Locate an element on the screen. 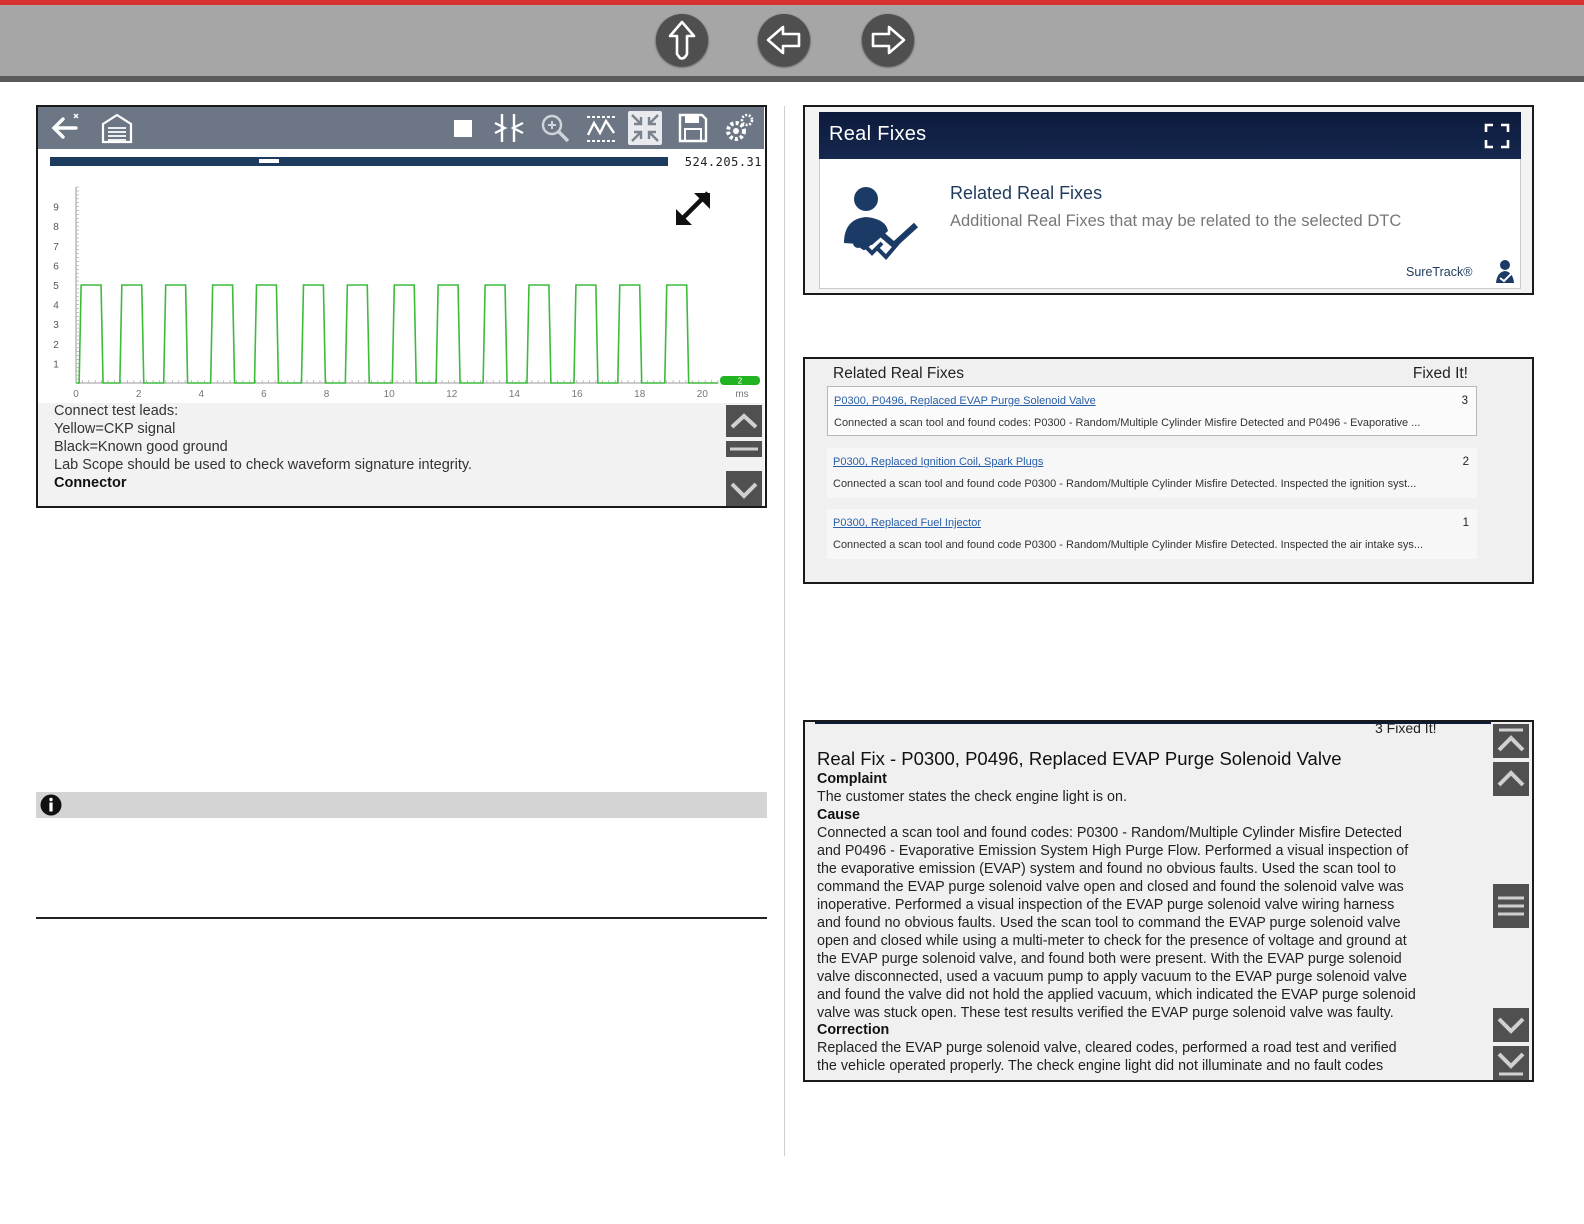 The width and height of the screenshot is (1584, 1224). scope-position-value: 524.205.31 is located at coordinates (723, 162).